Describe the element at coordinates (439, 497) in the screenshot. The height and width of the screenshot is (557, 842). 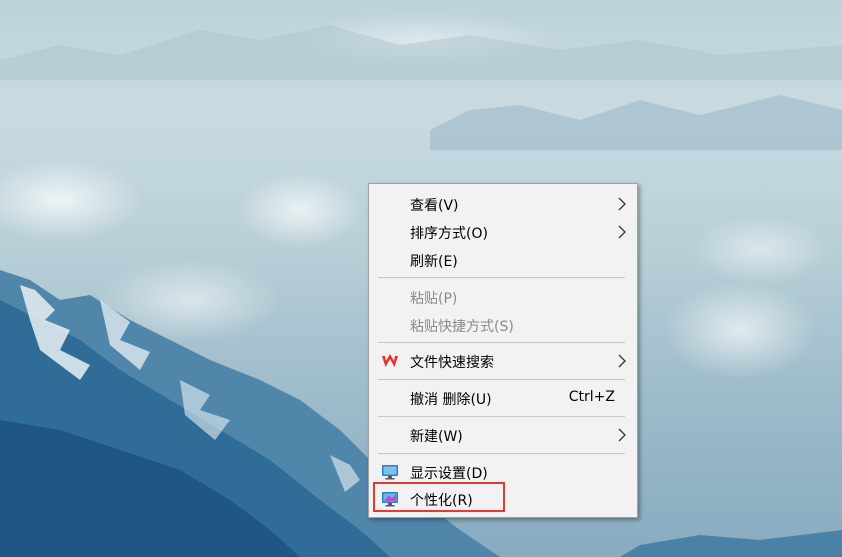
I see `highlight-annotation` at that location.